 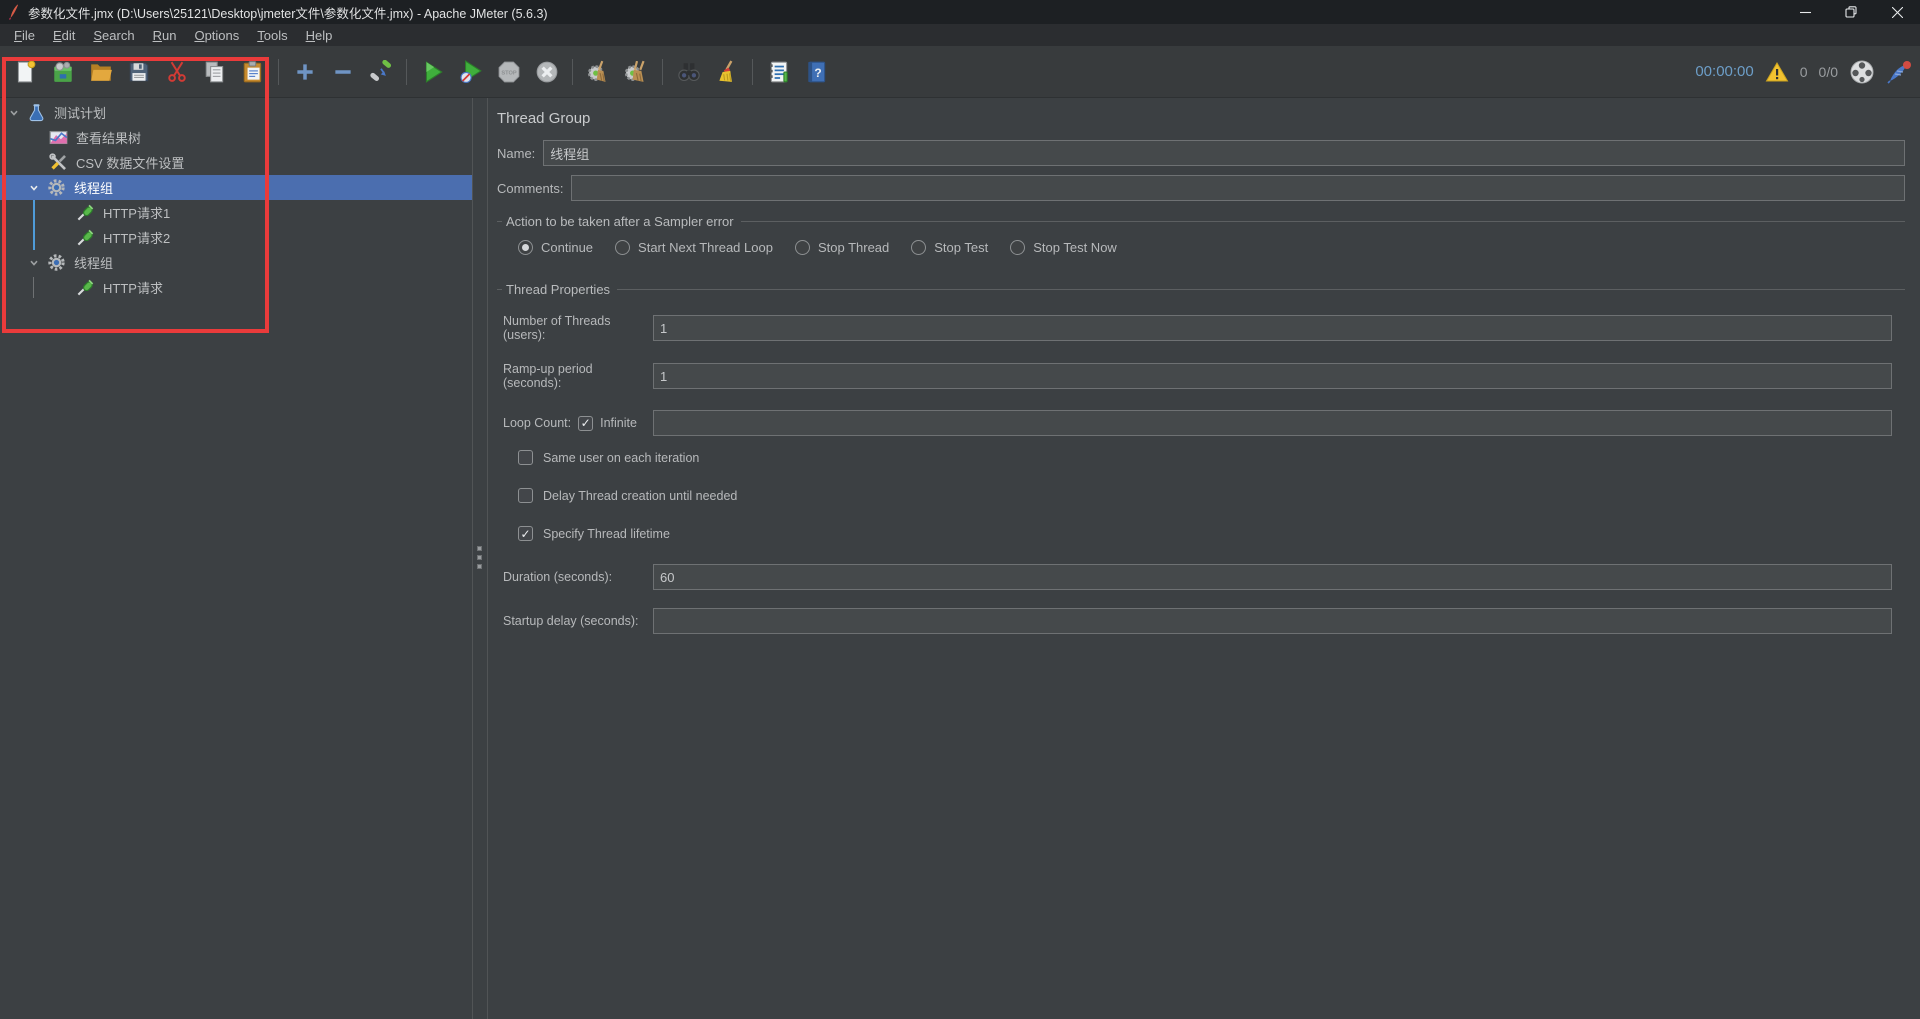 I want to click on open-file-button, so click(x=100, y=71).